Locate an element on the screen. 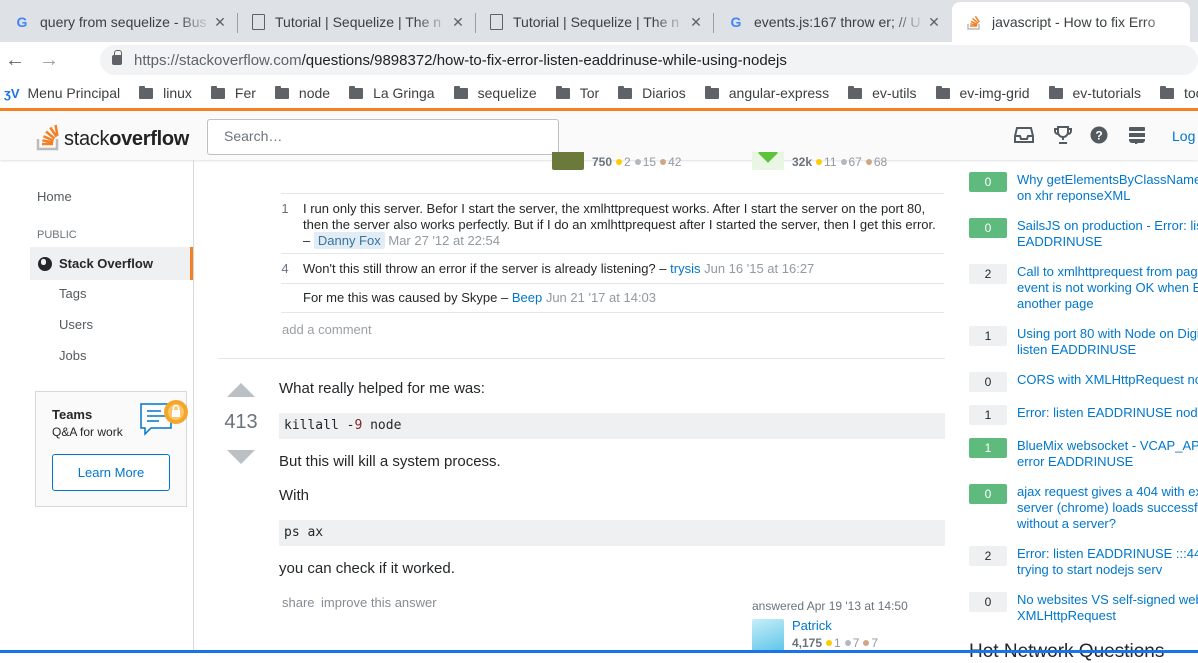  bookmark-folder: too is located at coordinates (1178, 93).